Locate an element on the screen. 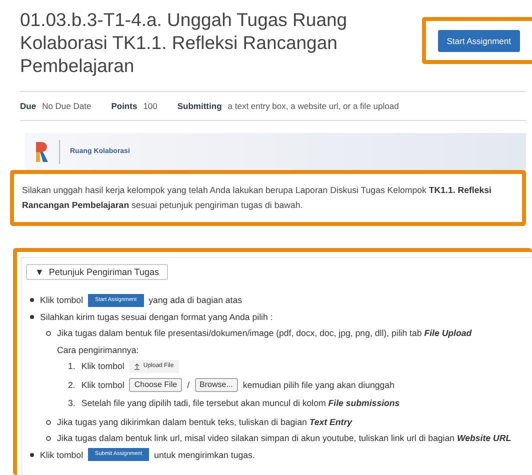  detail-label: Points is located at coordinates (124, 106).